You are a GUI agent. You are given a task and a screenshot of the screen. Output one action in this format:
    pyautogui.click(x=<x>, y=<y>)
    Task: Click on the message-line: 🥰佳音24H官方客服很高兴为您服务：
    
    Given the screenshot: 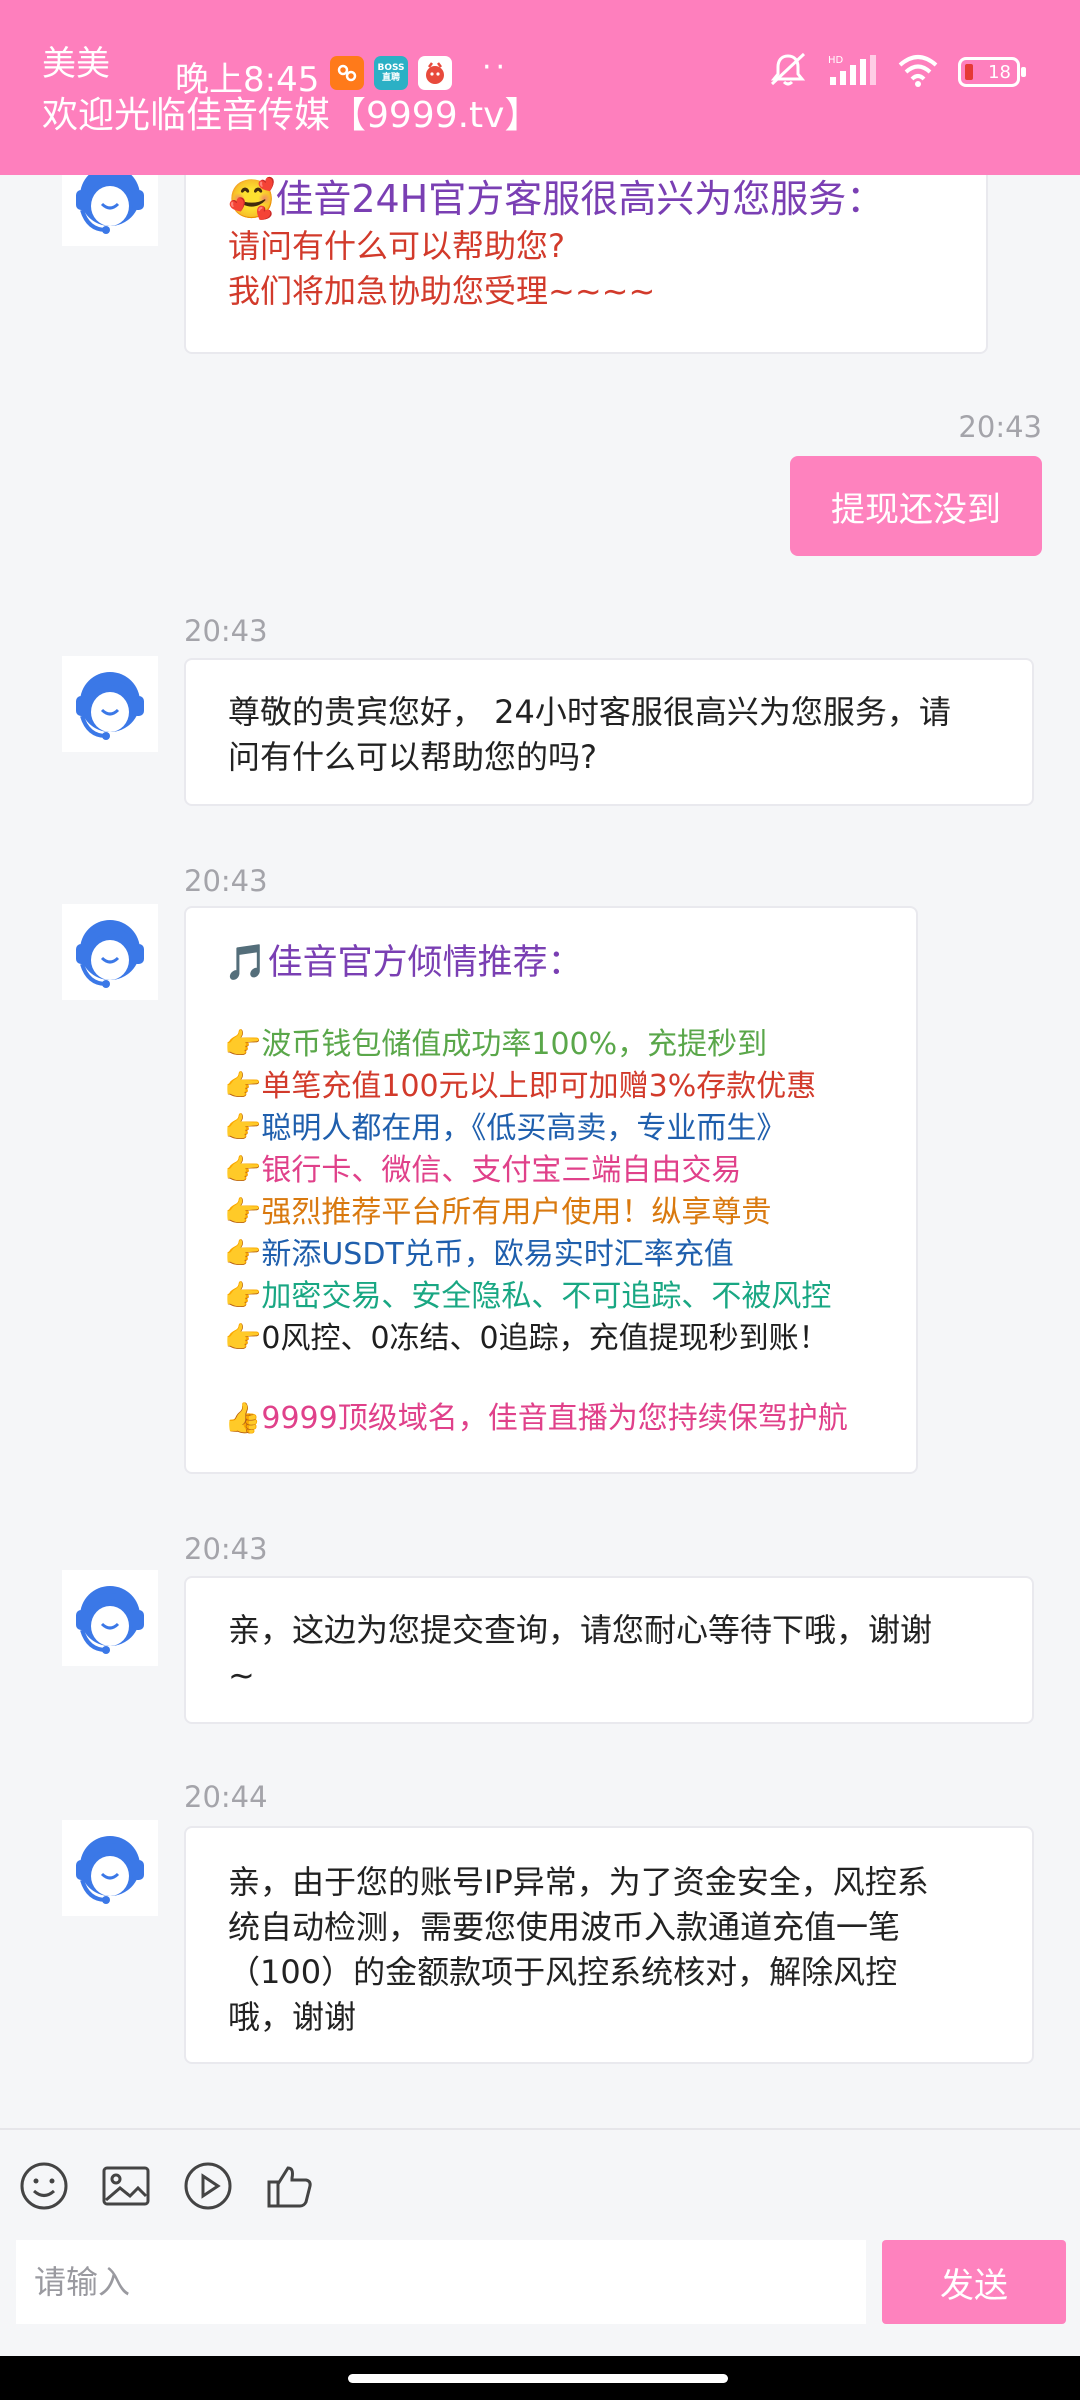 What is the action you would take?
    pyautogui.click(x=556, y=199)
    